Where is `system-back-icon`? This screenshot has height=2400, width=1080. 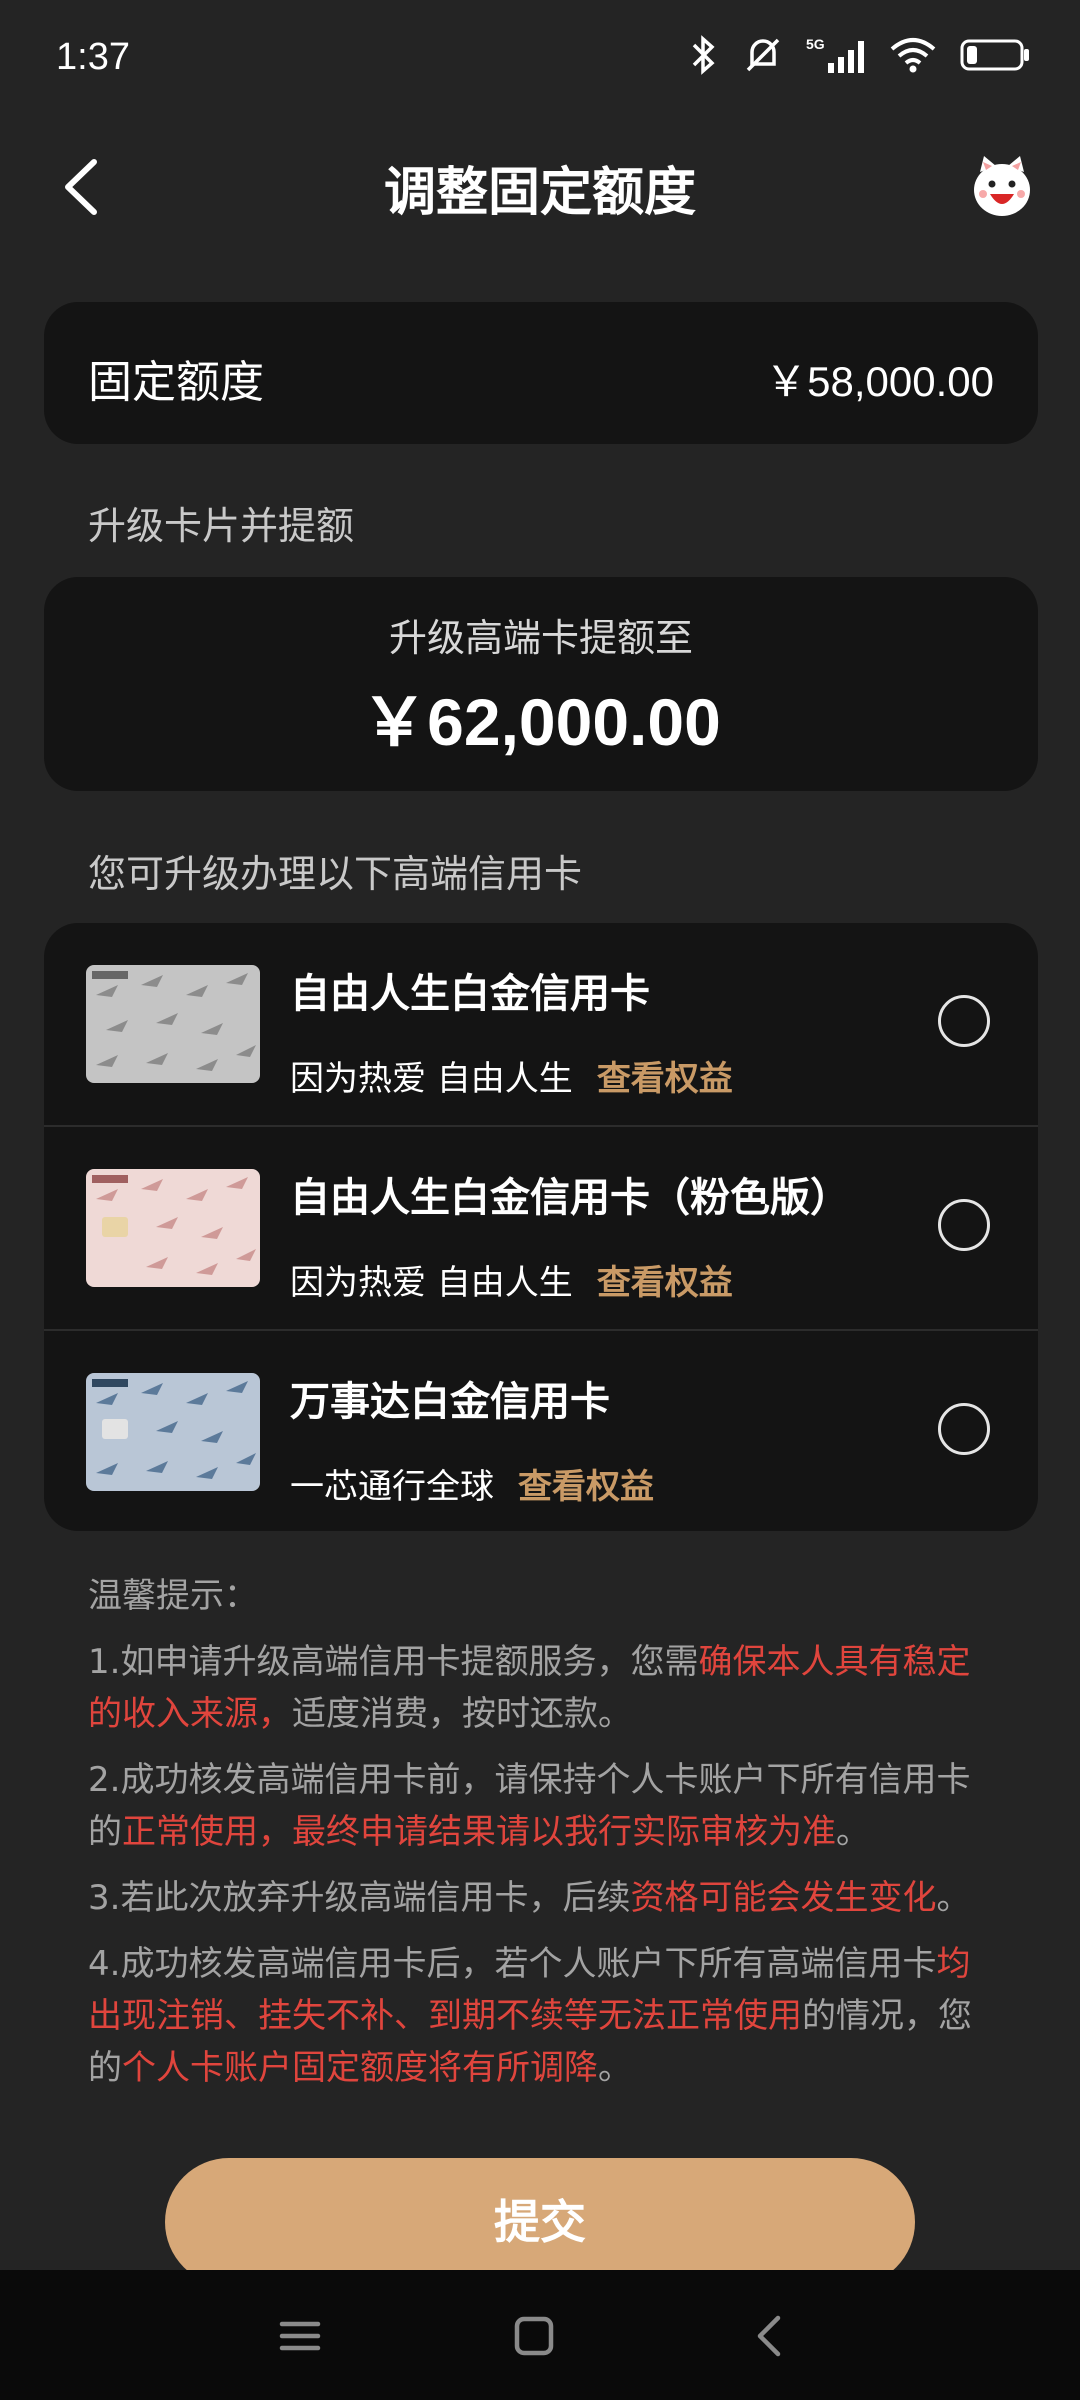 system-back-icon is located at coordinates (770, 2336).